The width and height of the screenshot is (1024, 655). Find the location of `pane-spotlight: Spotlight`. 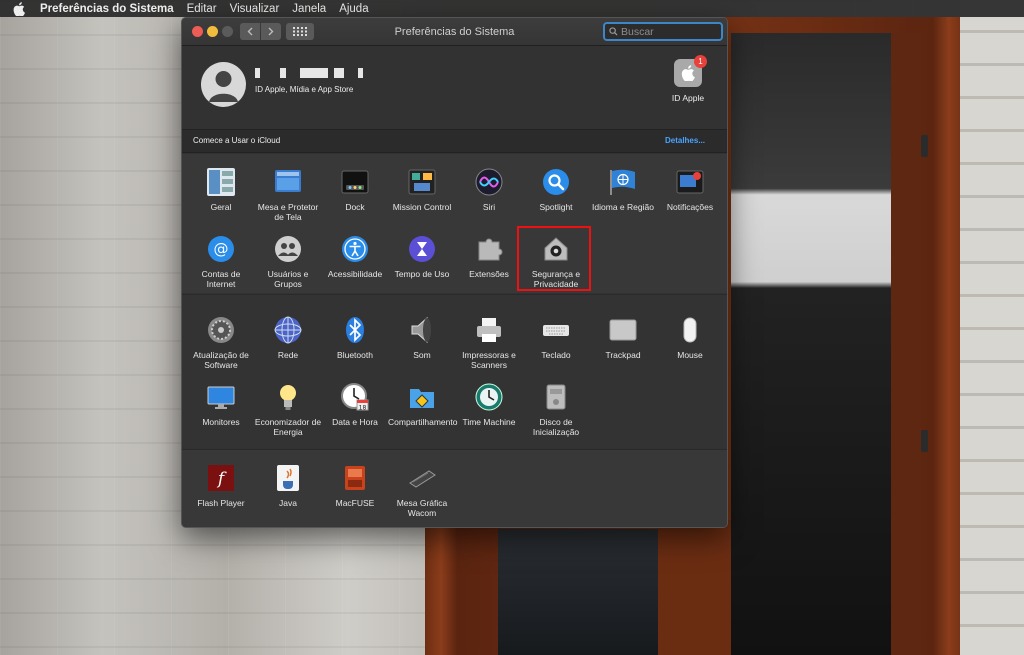

pane-spotlight: Spotlight is located at coordinates (556, 189).